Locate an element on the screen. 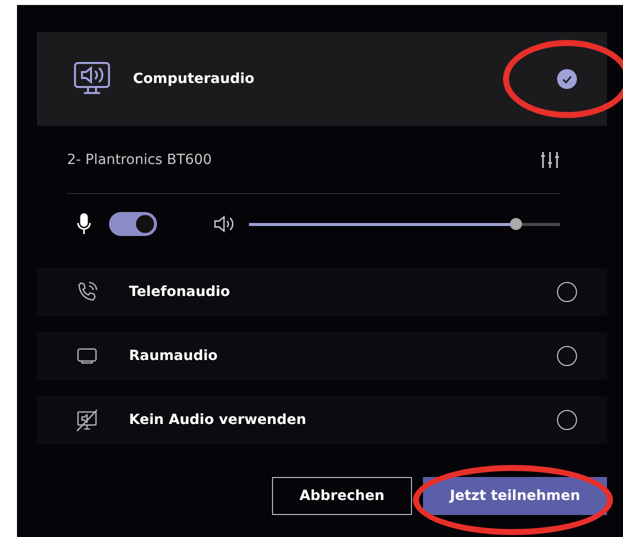  speaker-icon is located at coordinates (224, 224).